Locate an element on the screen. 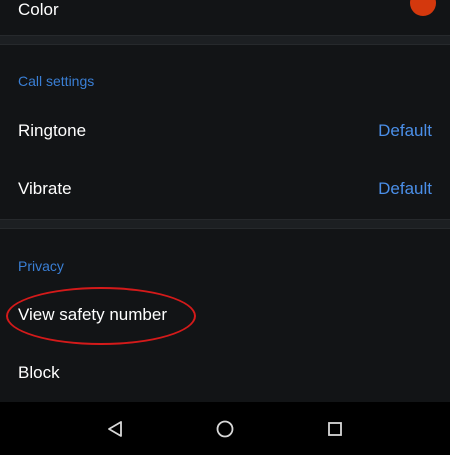  view-safety-number-row: View safety number is located at coordinates (225, 315).